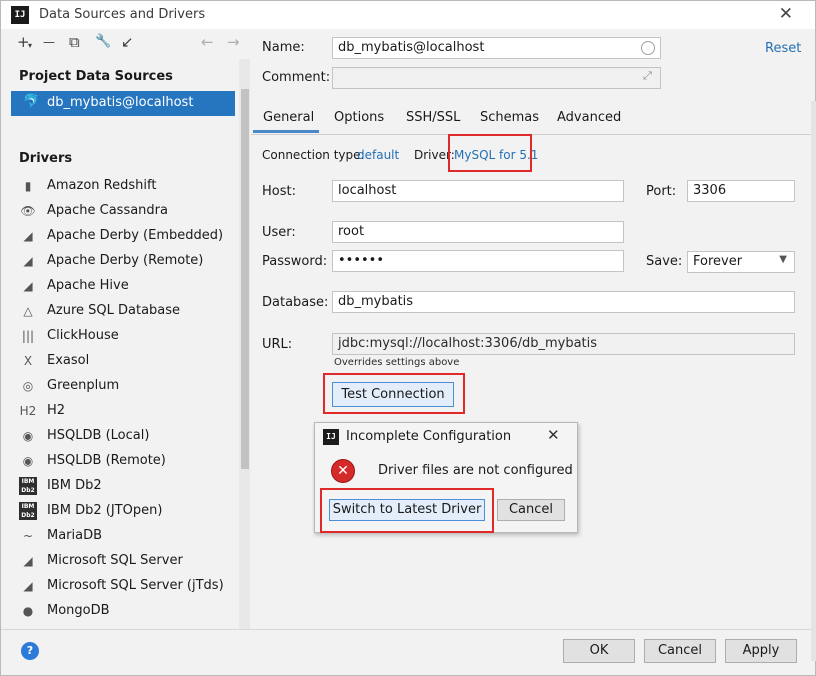 This screenshot has width=816, height=676. I want to click on wrench-icon: 🔧, so click(103, 42).